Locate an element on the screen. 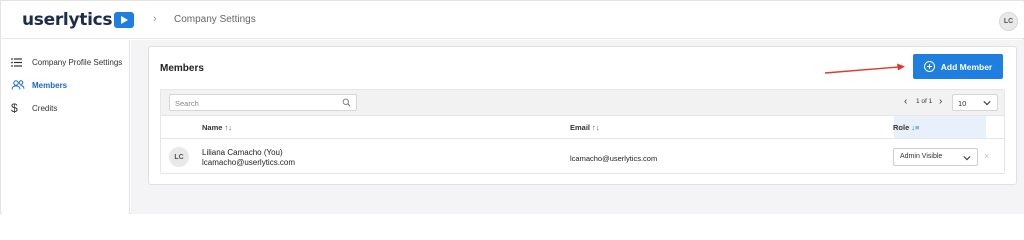 The width and height of the screenshot is (1024, 240). rows-per-page-value: 10 is located at coordinates (962, 103).